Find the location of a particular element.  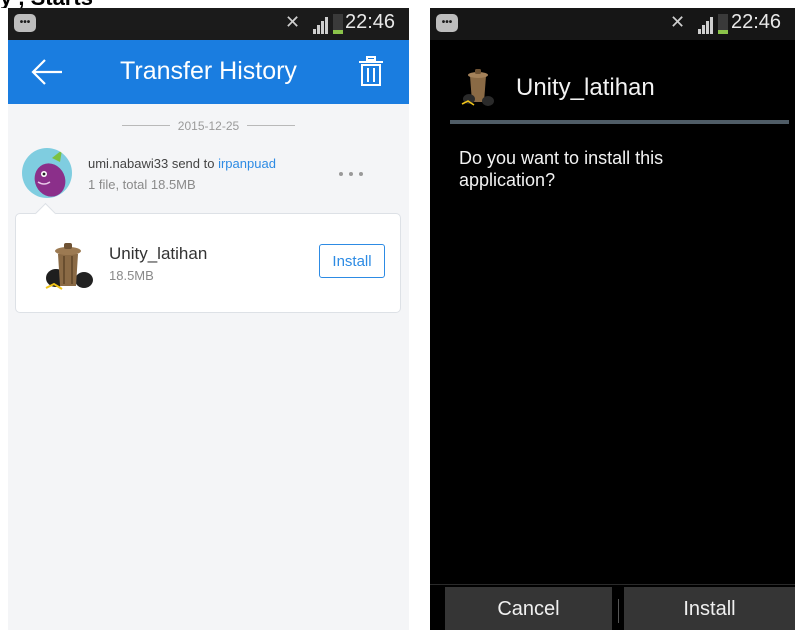

dialog-title: Unity_latihan is located at coordinates (585, 87).